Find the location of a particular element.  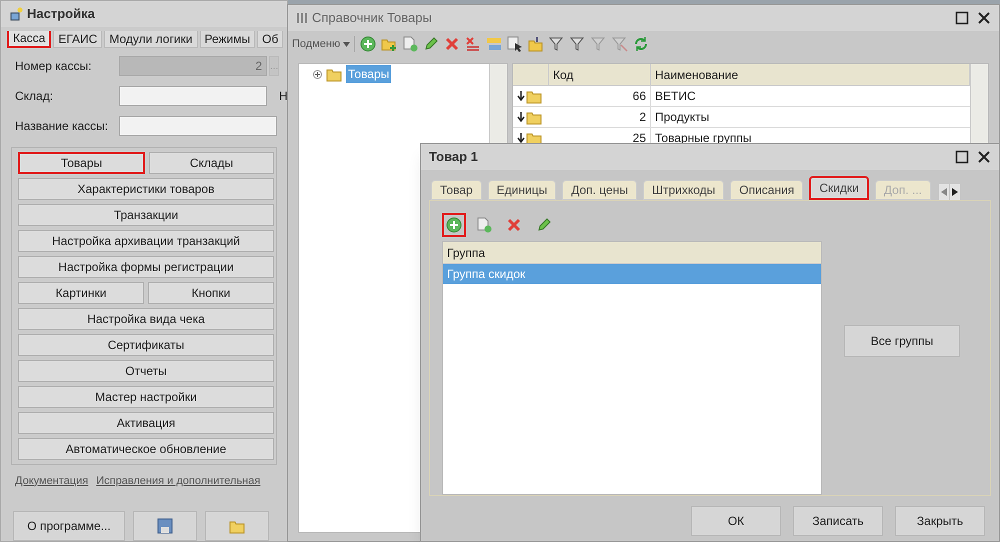

tab: ЕГАИС is located at coordinates (77, 39).